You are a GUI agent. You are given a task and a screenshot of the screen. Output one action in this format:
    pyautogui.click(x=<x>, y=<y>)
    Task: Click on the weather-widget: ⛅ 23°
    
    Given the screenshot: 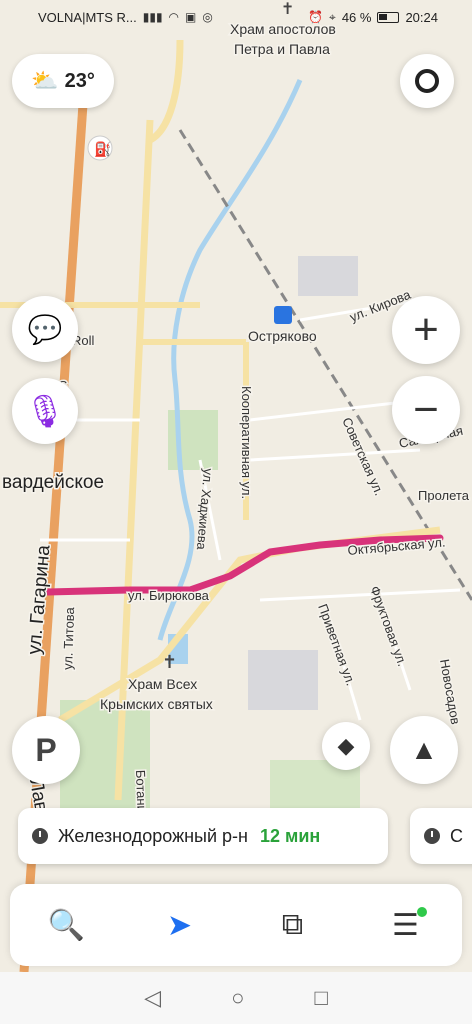 What is the action you would take?
    pyautogui.click(x=63, y=81)
    